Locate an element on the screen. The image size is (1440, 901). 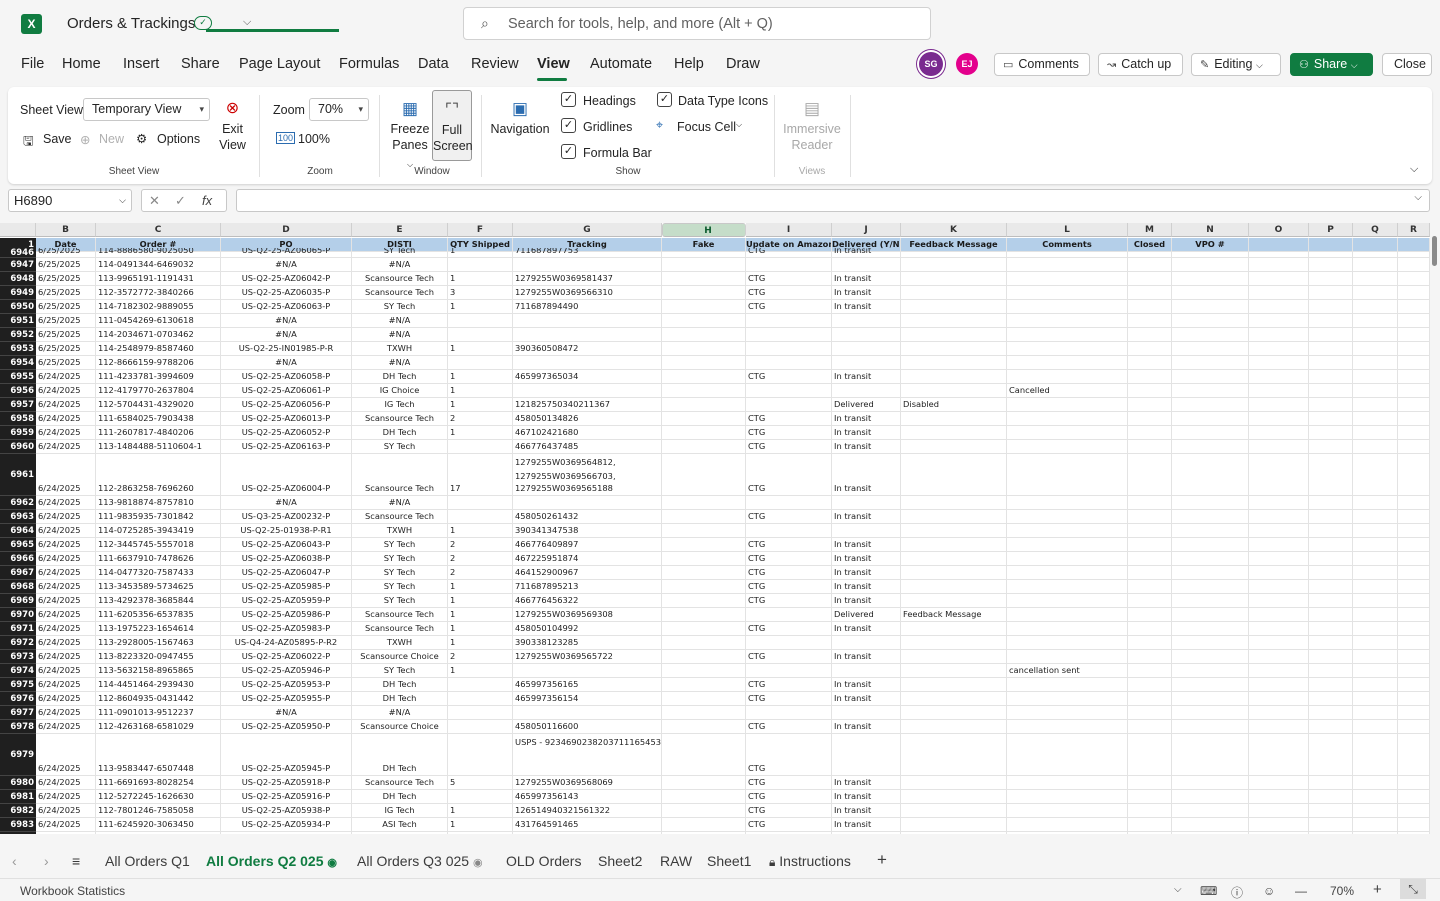
row-number: 6969 is located at coordinates (18, 601).